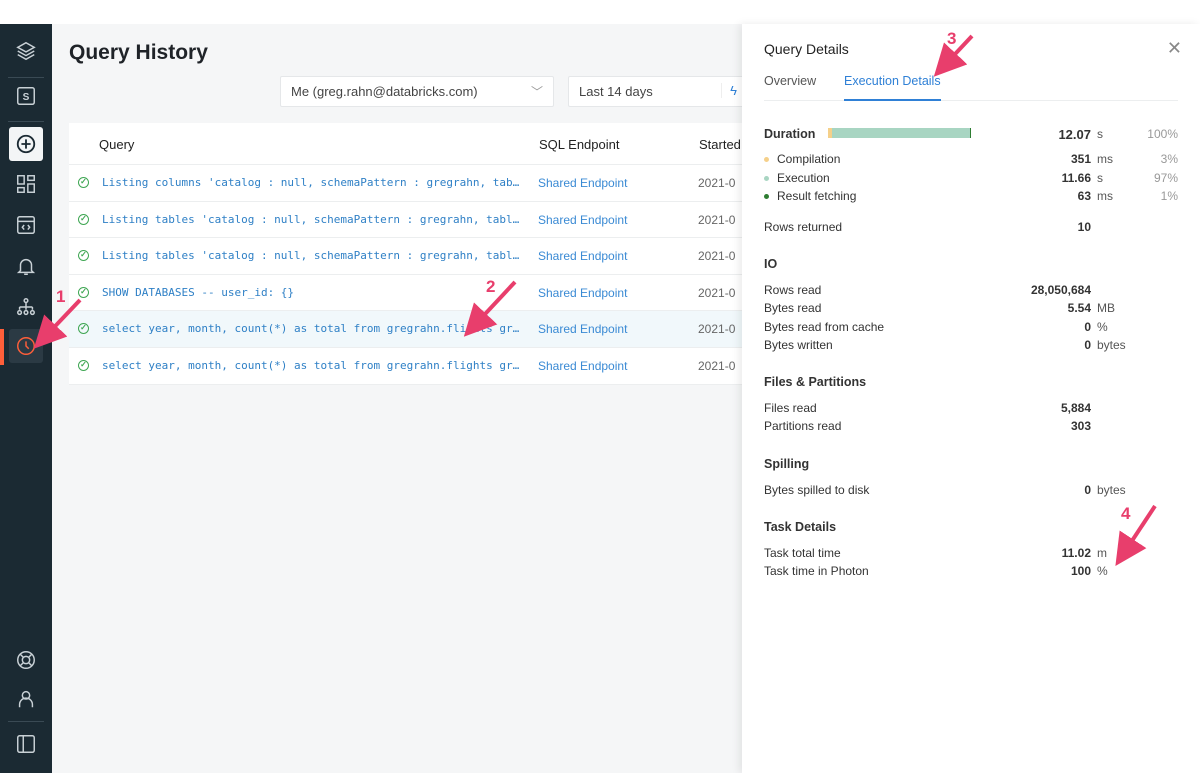  I want to click on layers-icon, so click(26, 51).